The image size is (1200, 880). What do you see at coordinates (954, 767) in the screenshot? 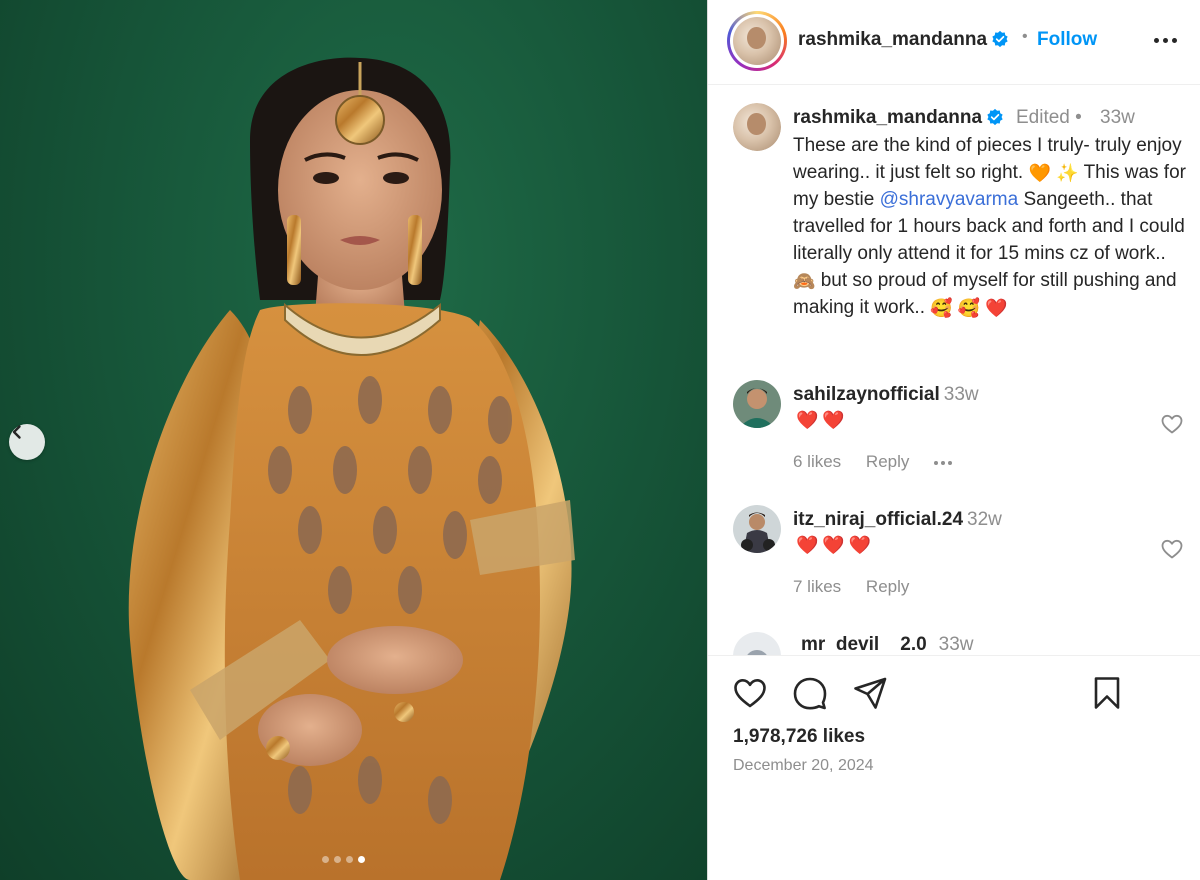
I see `post-actions: 1,978,726 likes December 20, 2024` at bounding box center [954, 767].